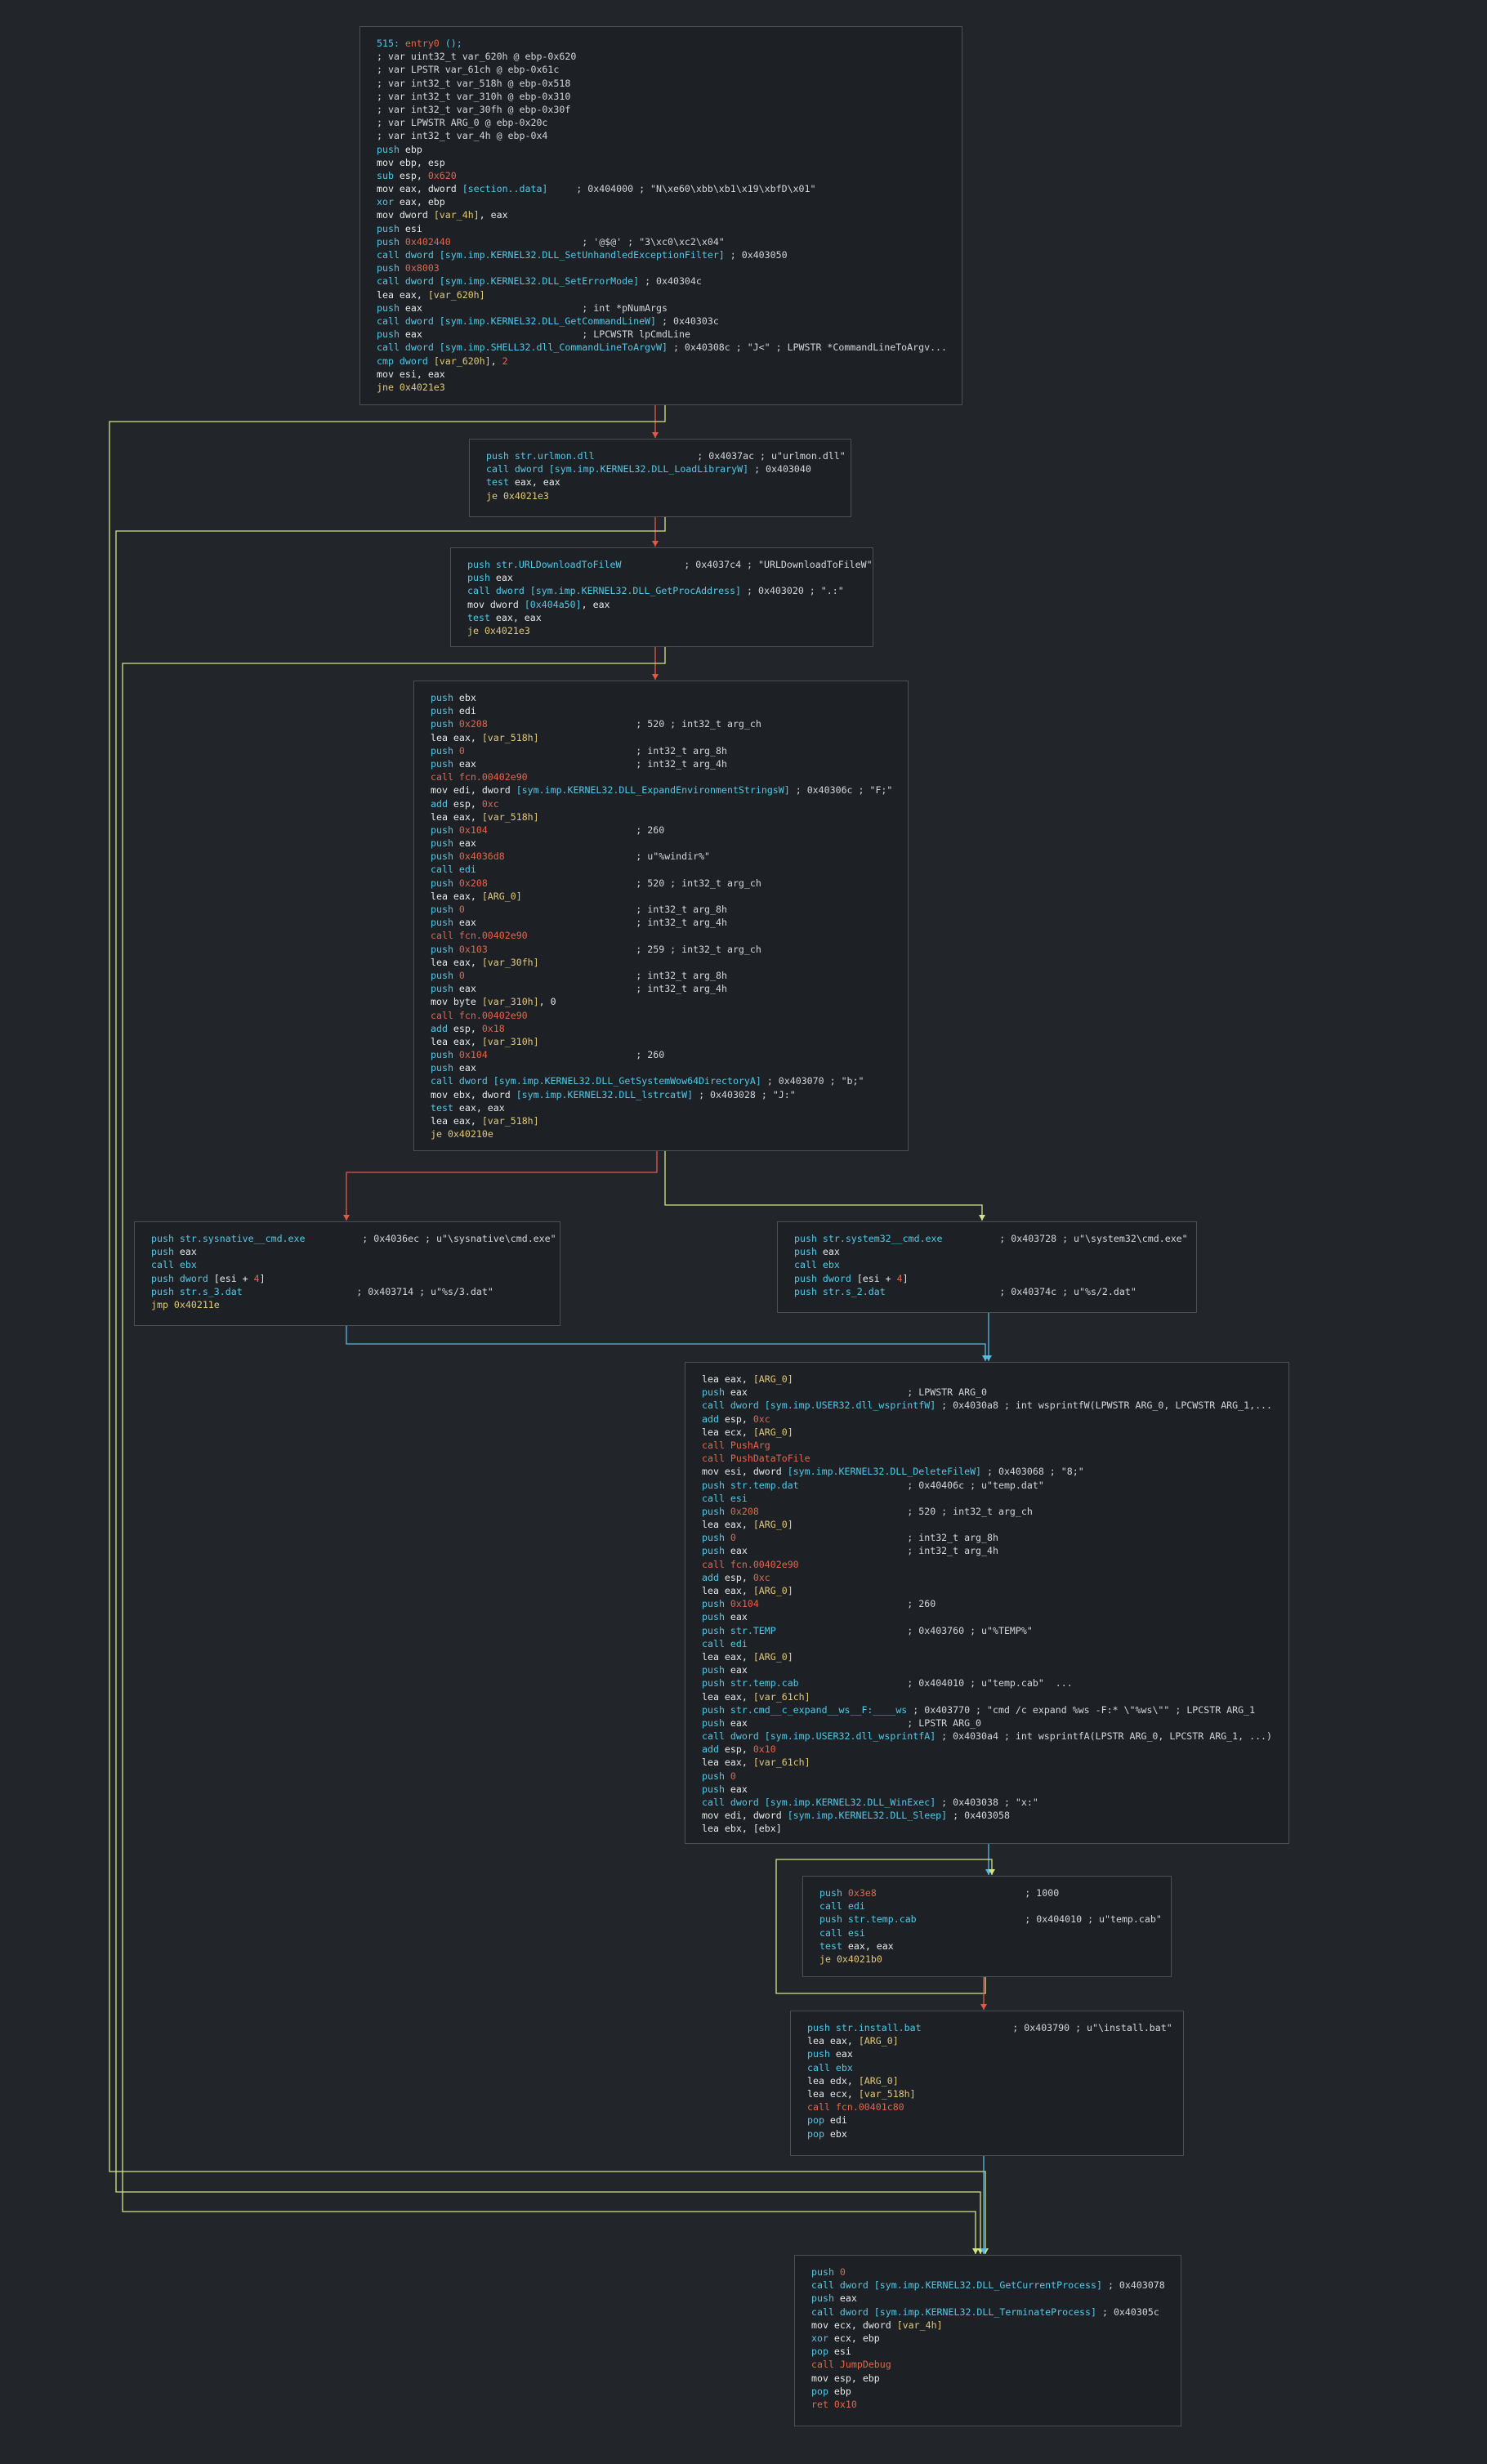 This screenshot has height=2464, width=1487. What do you see at coordinates (661, 1002) in the screenshot?
I see `code-line: mov byte [var_310h], 0` at bounding box center [661, 1002].